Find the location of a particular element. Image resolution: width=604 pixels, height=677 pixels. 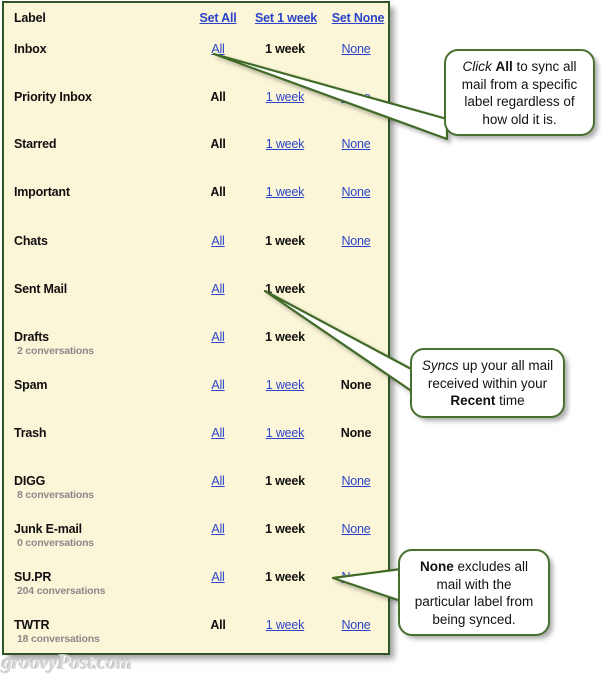

row-label: DIGG is located at coordinates (30, 481).